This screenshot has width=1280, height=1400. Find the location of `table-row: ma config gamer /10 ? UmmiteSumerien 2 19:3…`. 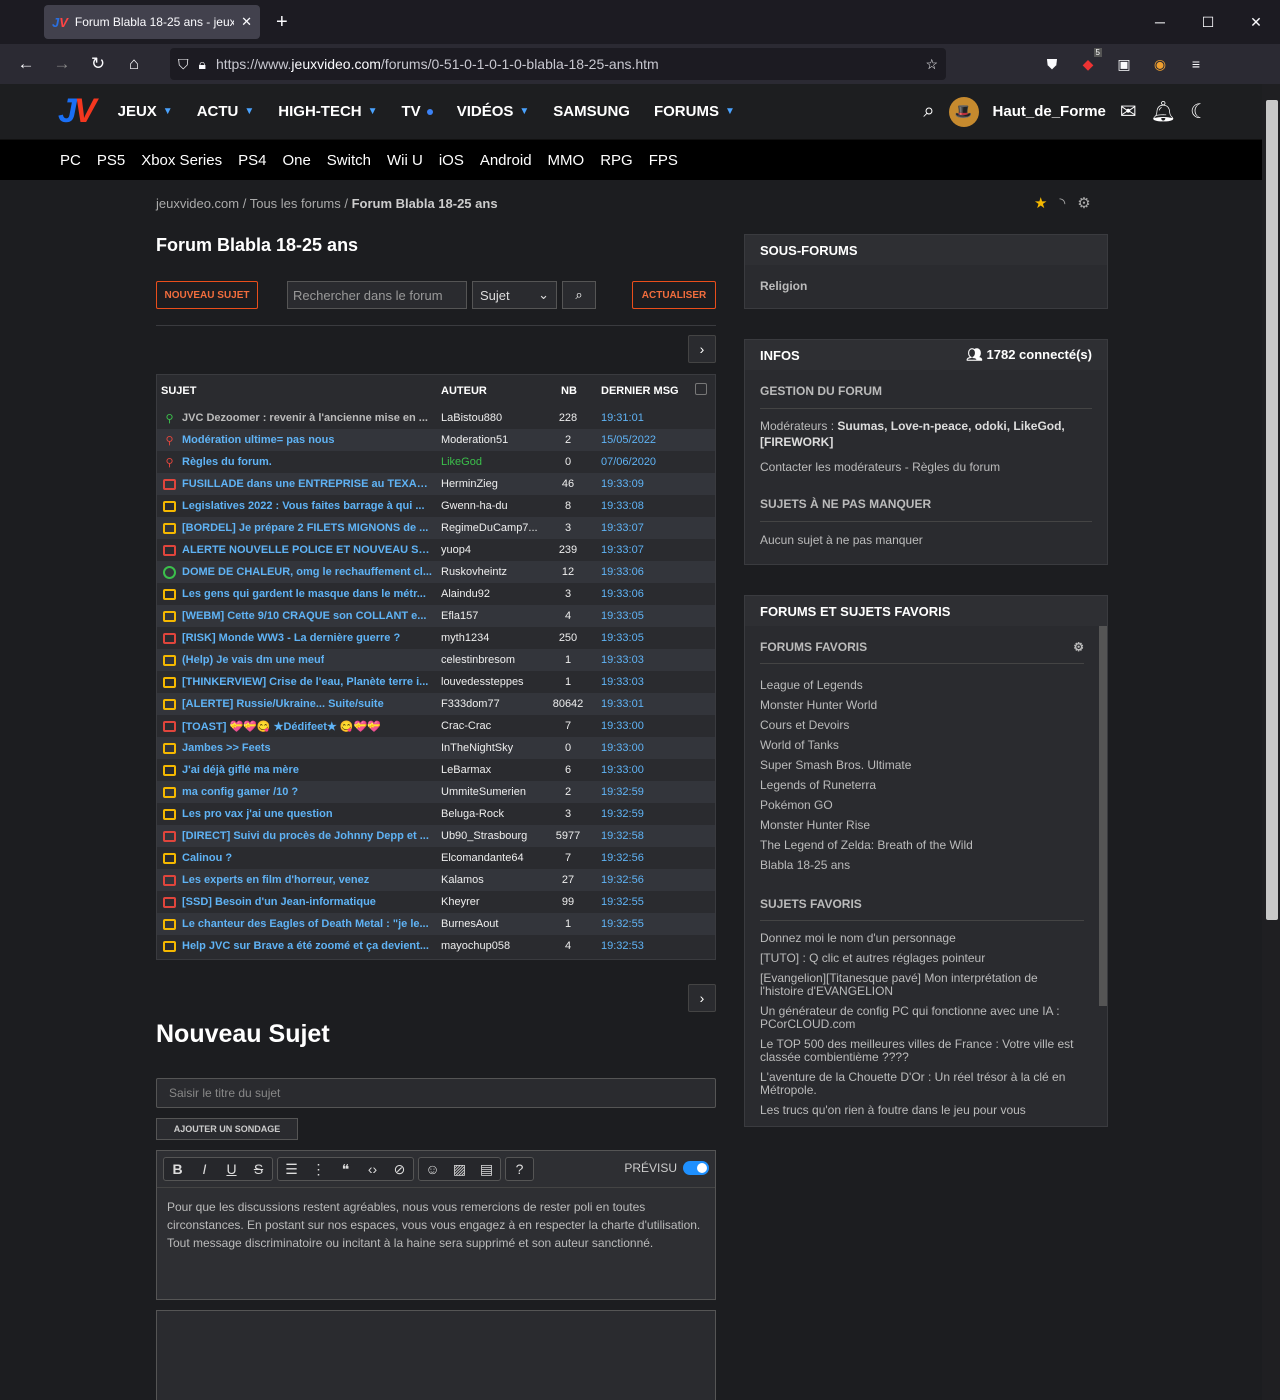

table-row: ma config gamer /10 ? UmmiteSumerien 2 19:3… is located at coordinates (436, 792).